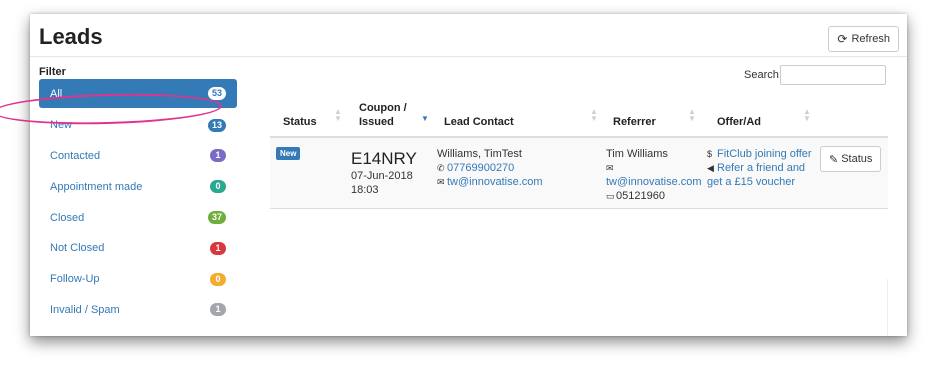  I want to click on panel-edge, so click(897, 307).